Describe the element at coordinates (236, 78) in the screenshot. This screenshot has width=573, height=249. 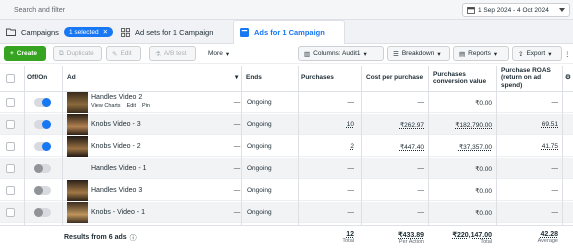
I see `sort-icon: ▾` at that location.